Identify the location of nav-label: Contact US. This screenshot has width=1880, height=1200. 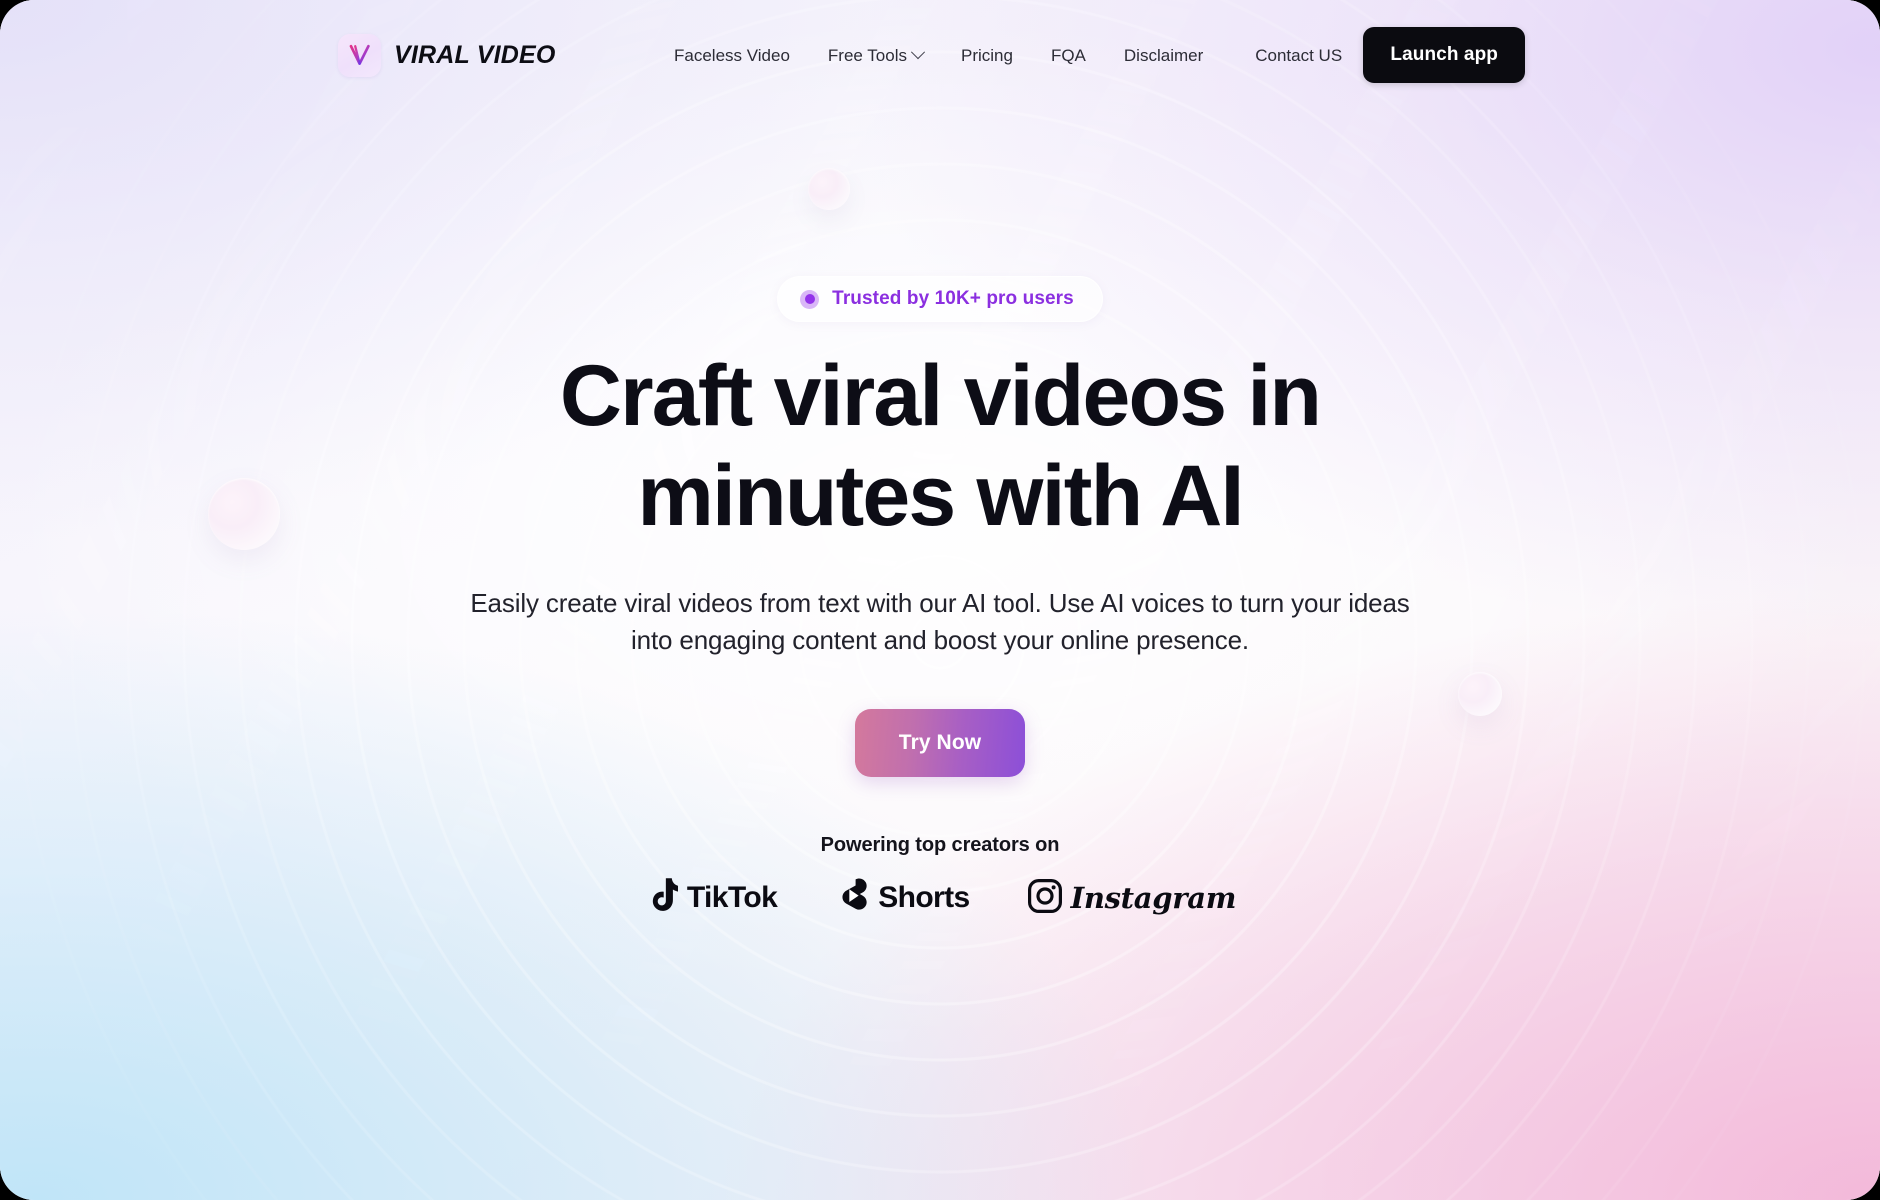
(1299, 55).